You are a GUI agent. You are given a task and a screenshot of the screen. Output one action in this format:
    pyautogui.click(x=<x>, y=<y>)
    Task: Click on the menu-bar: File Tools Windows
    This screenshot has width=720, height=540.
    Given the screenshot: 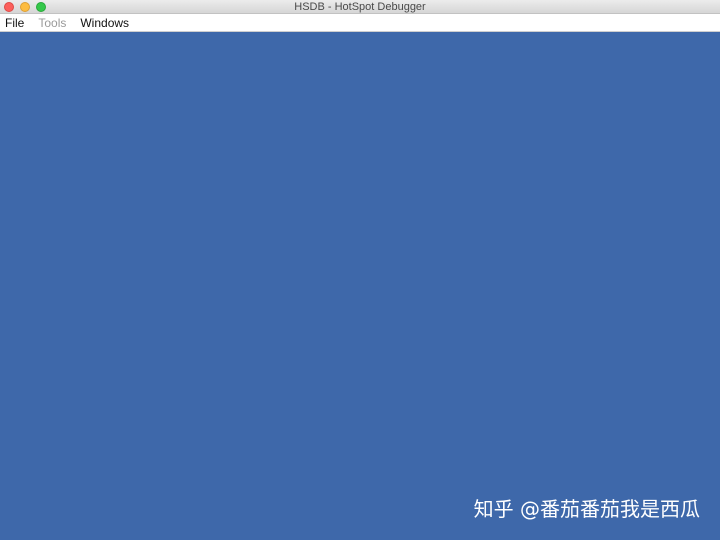 What is the action you would take?
    pyautogui.click(x=360, y=23)
    